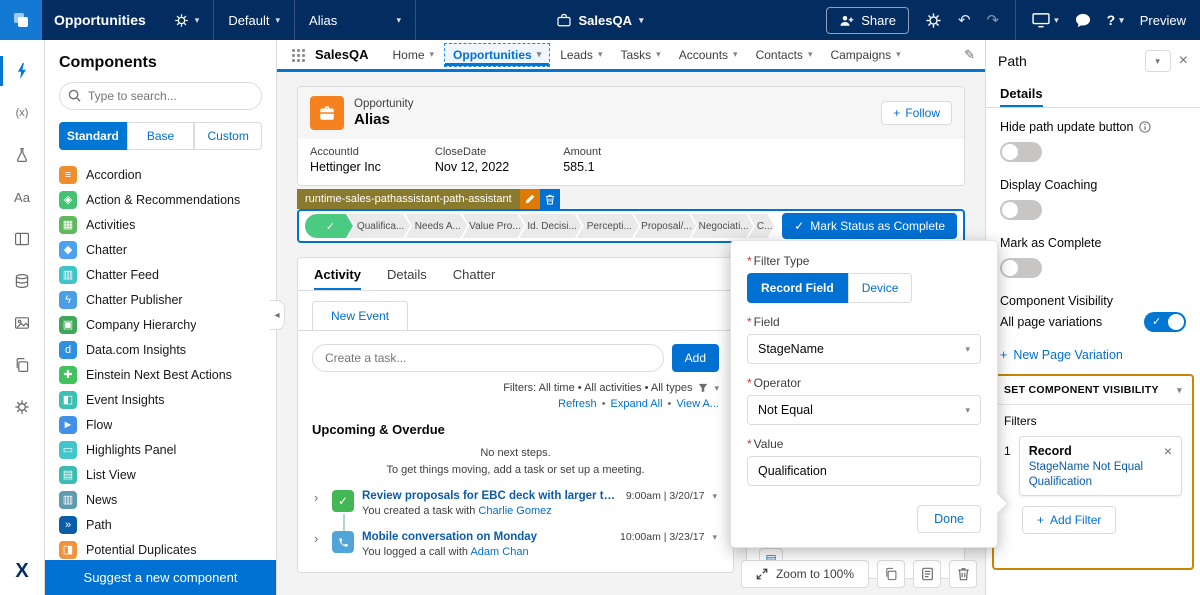  What do you see at coordinates (277, 315) in the screenshot?
I see `collapse-components-button: ◂` at bounding box center [277, 315].